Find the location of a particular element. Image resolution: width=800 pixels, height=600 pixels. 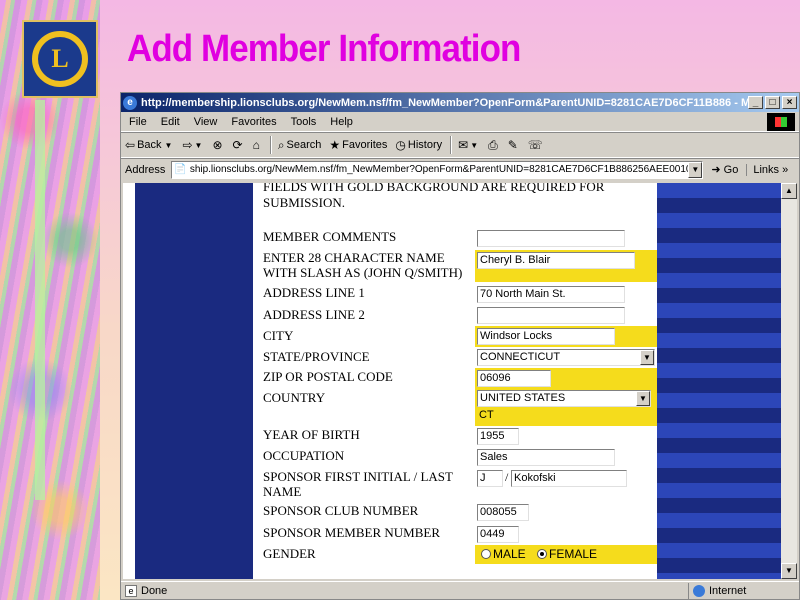

forward-button: ⇨ ▼ is located at coordinates (193, 145).